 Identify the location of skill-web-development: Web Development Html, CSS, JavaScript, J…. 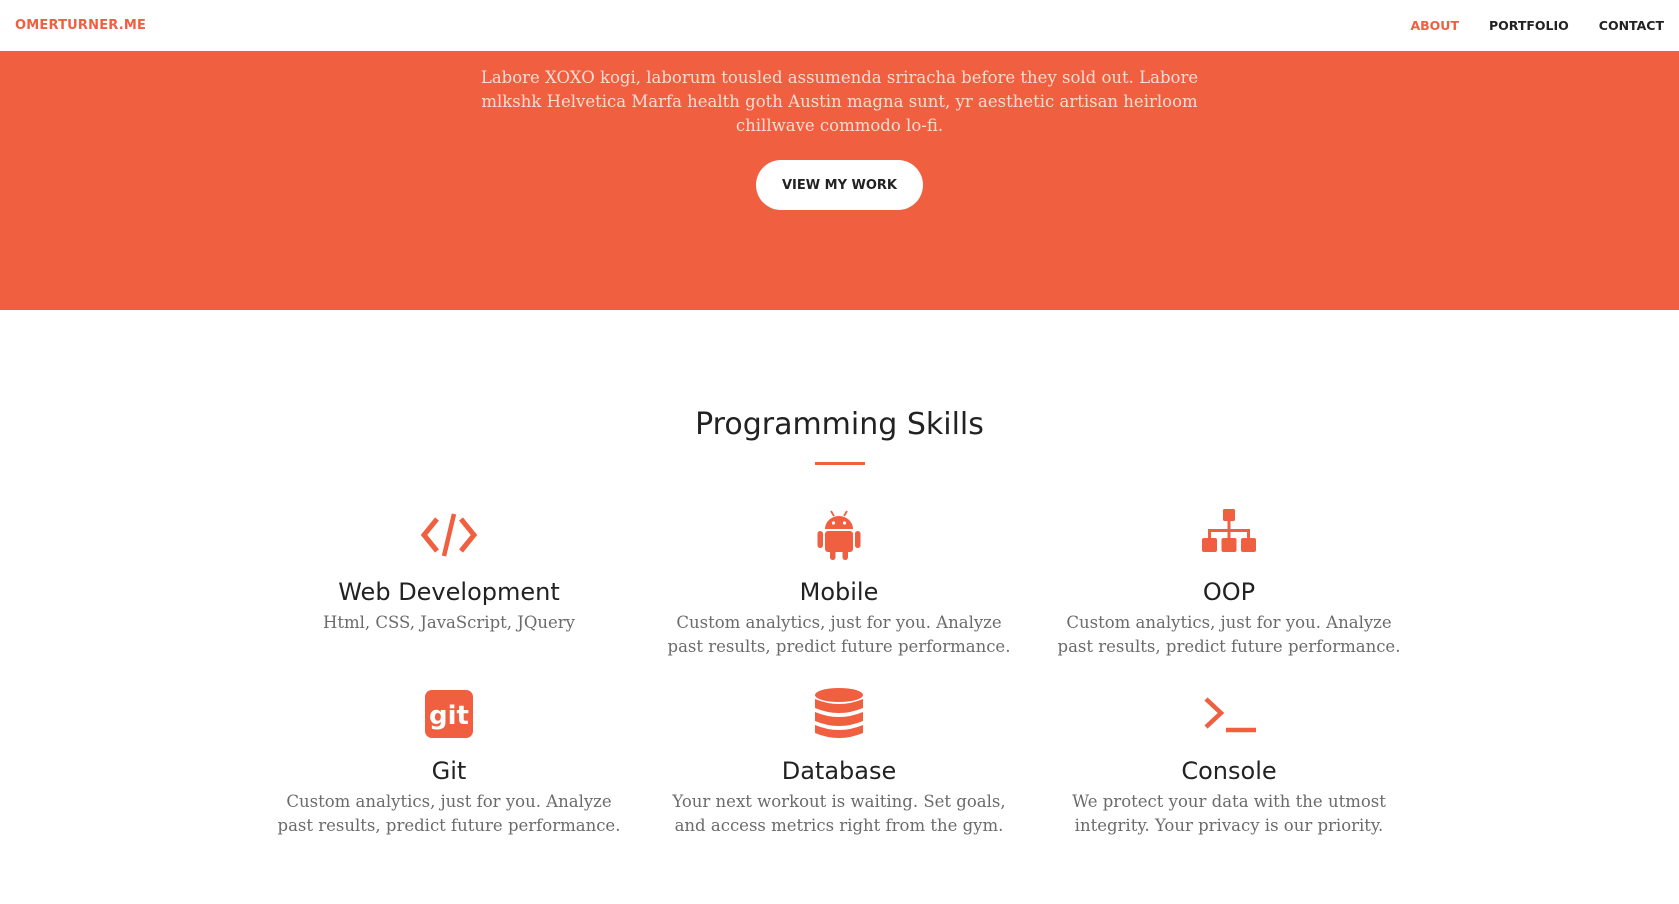
(449, 570).